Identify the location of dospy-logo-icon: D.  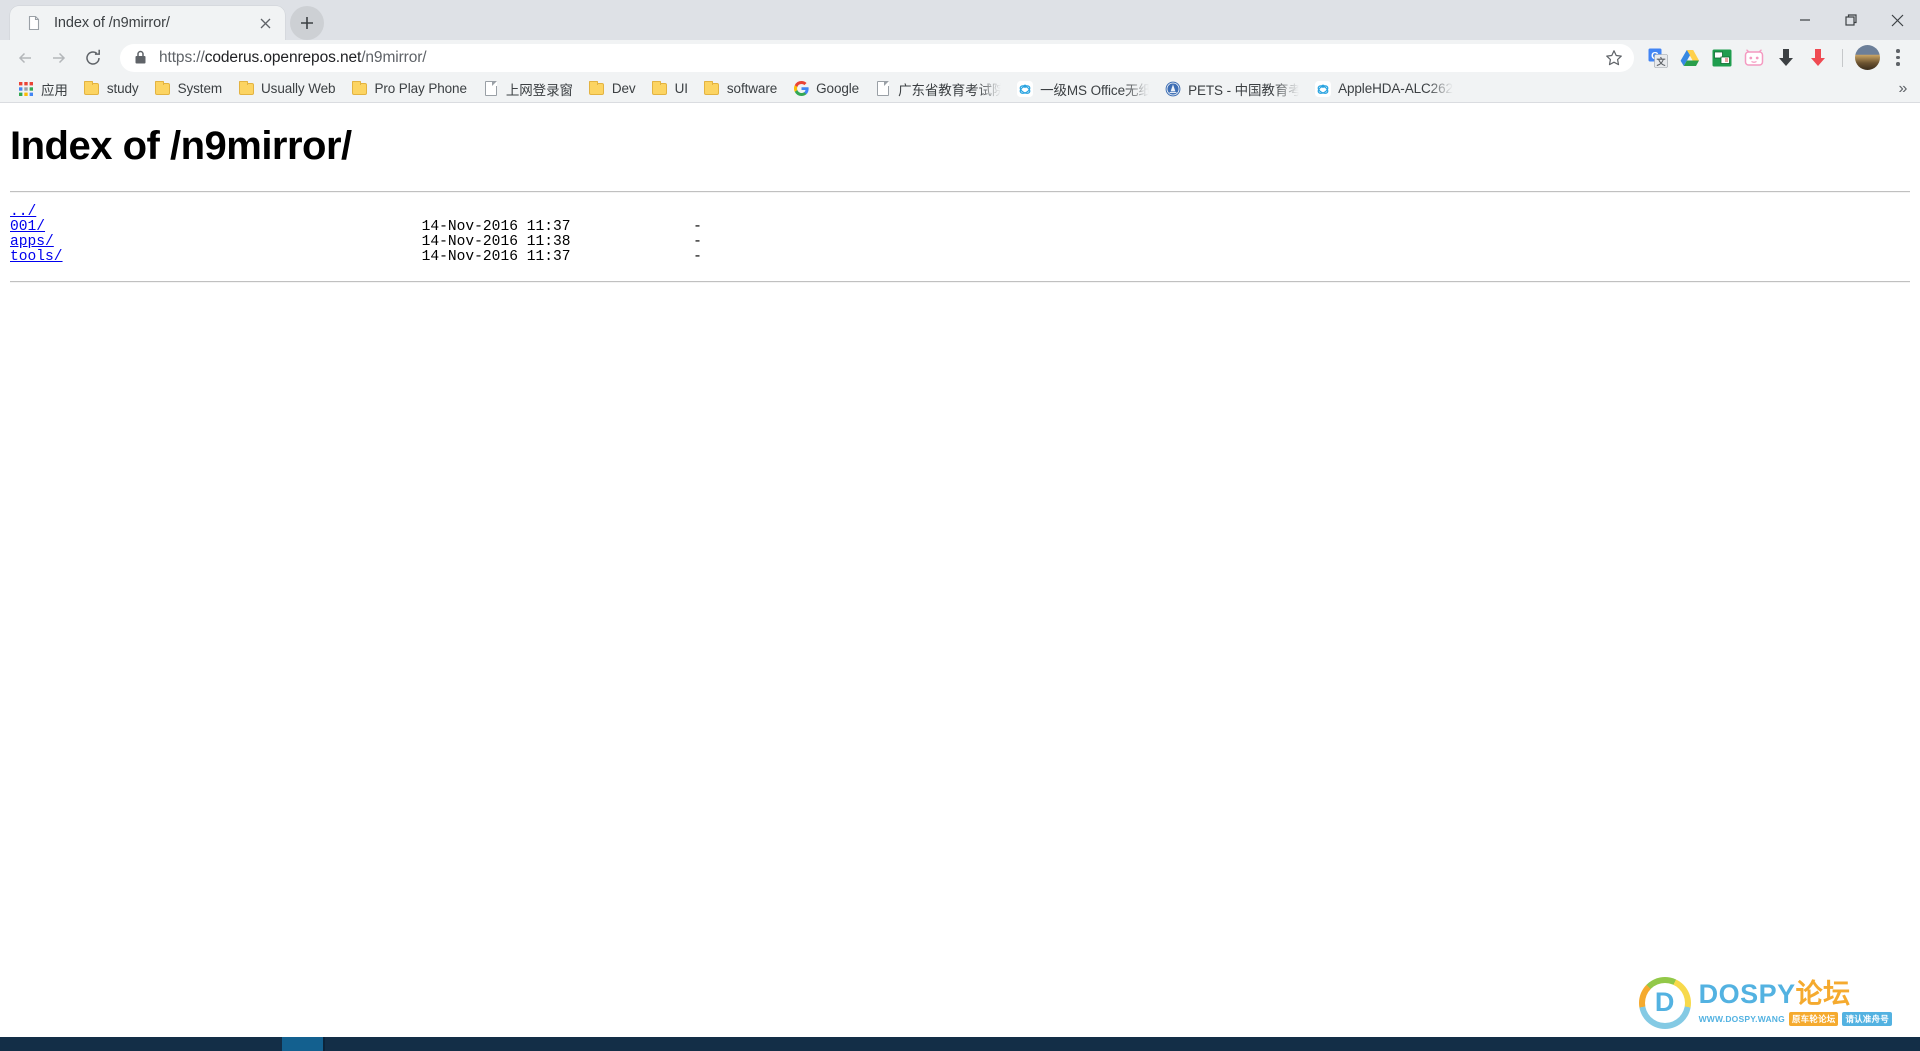
(1664, 1003).